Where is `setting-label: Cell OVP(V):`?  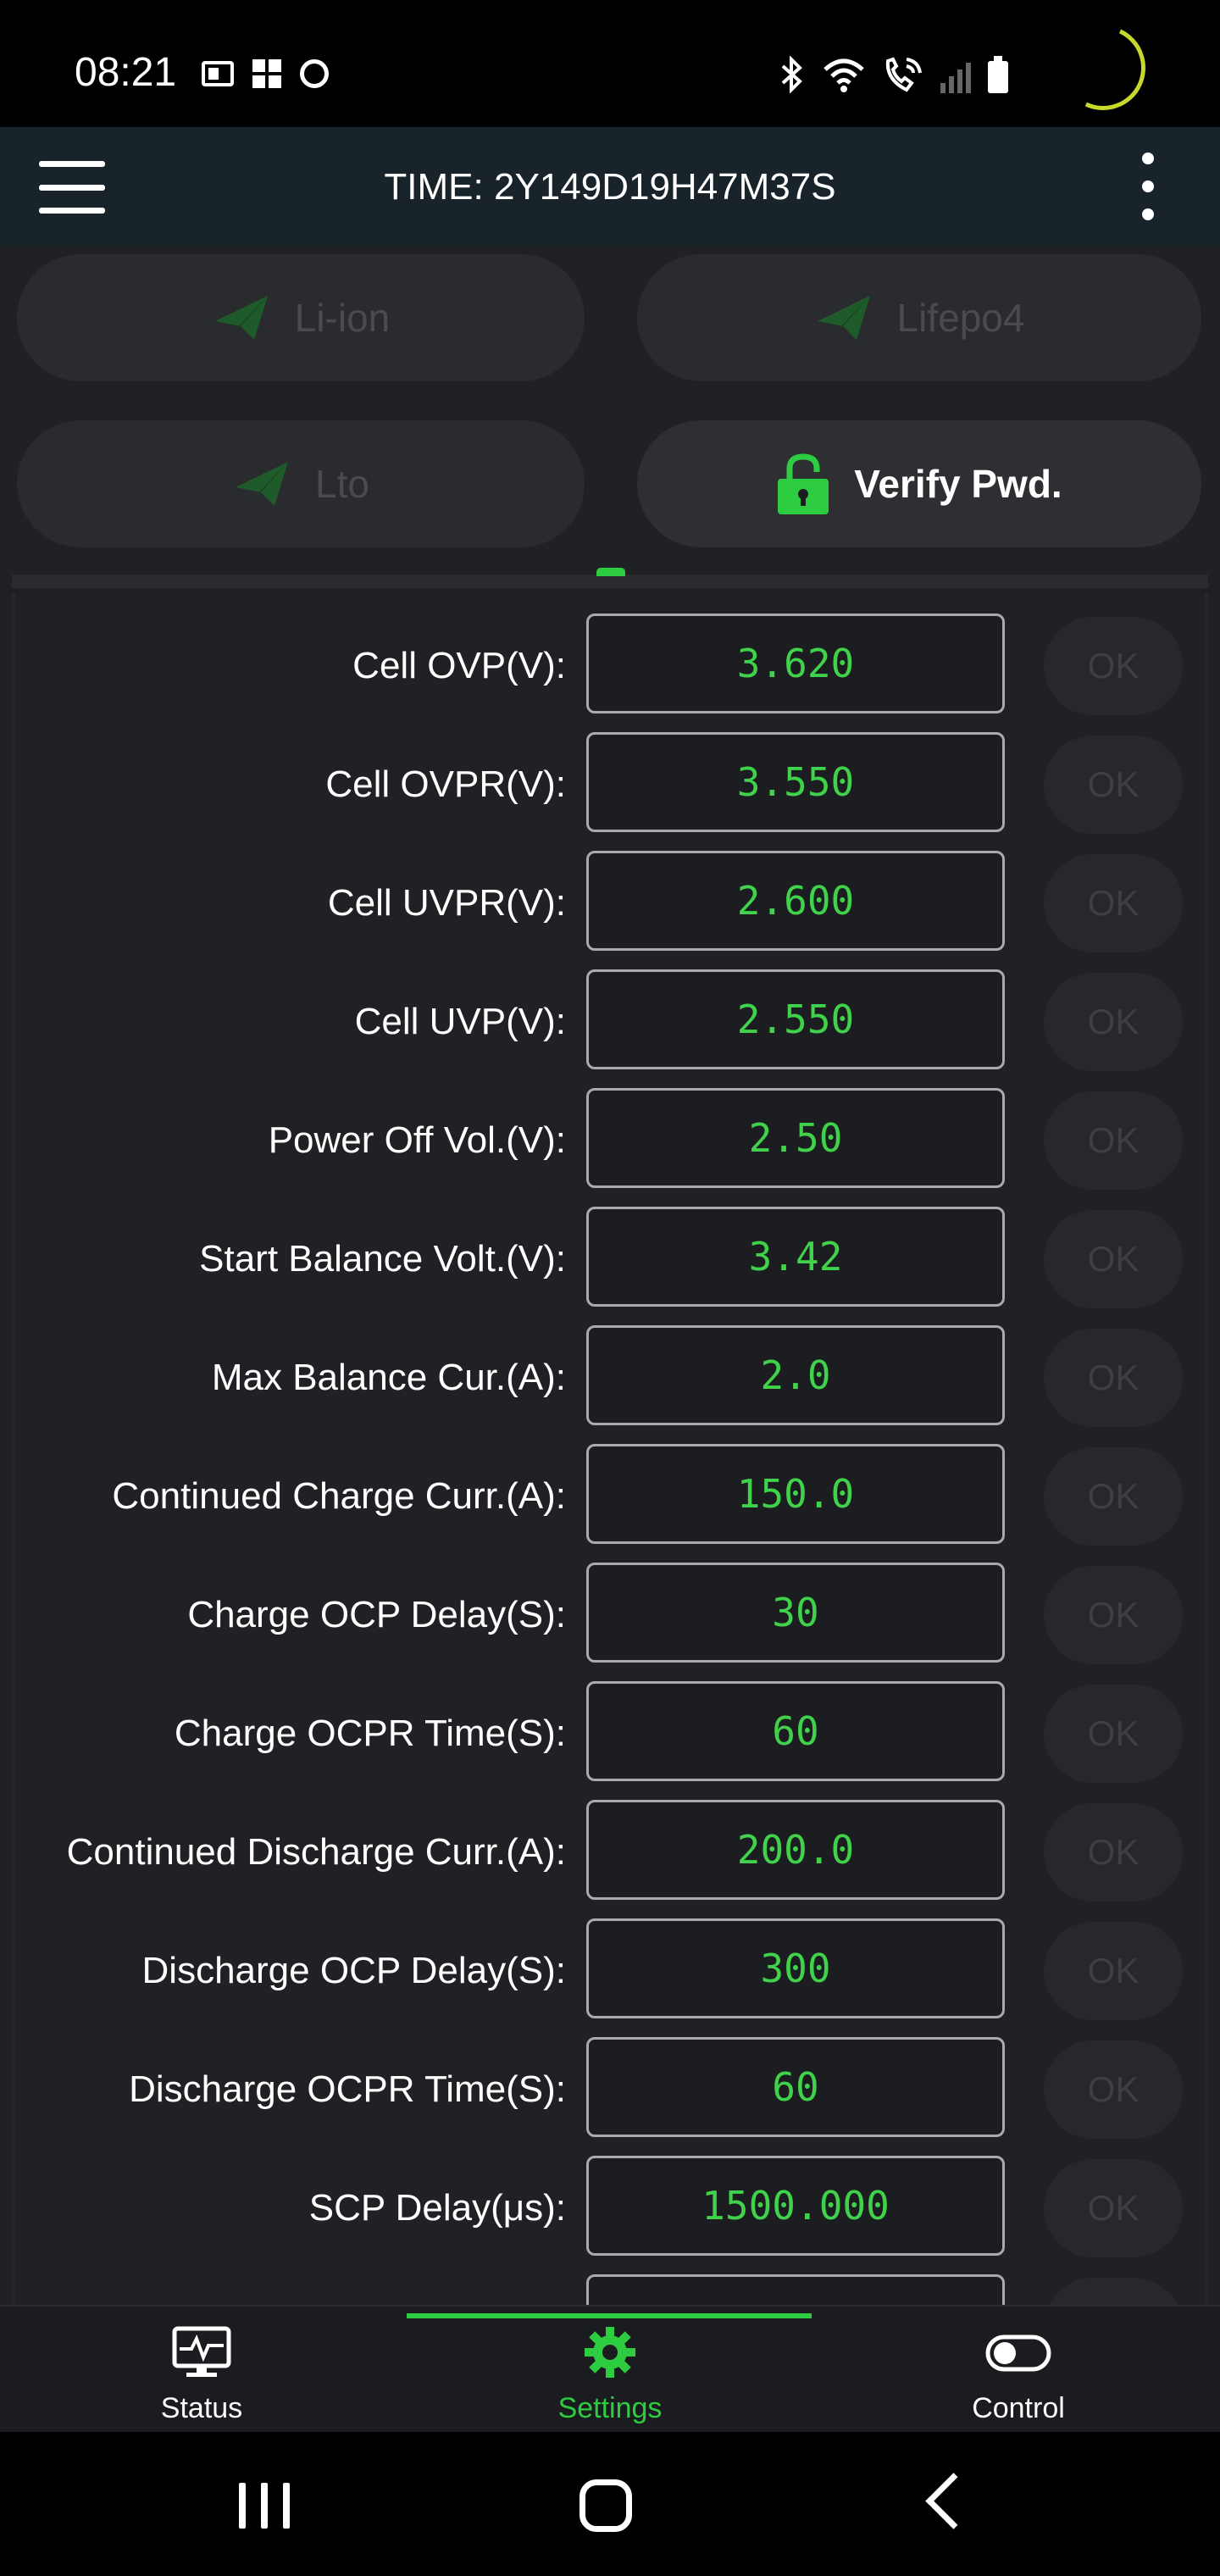 setting-label: Cell OVP(V): is located at coordinates (459, 665).